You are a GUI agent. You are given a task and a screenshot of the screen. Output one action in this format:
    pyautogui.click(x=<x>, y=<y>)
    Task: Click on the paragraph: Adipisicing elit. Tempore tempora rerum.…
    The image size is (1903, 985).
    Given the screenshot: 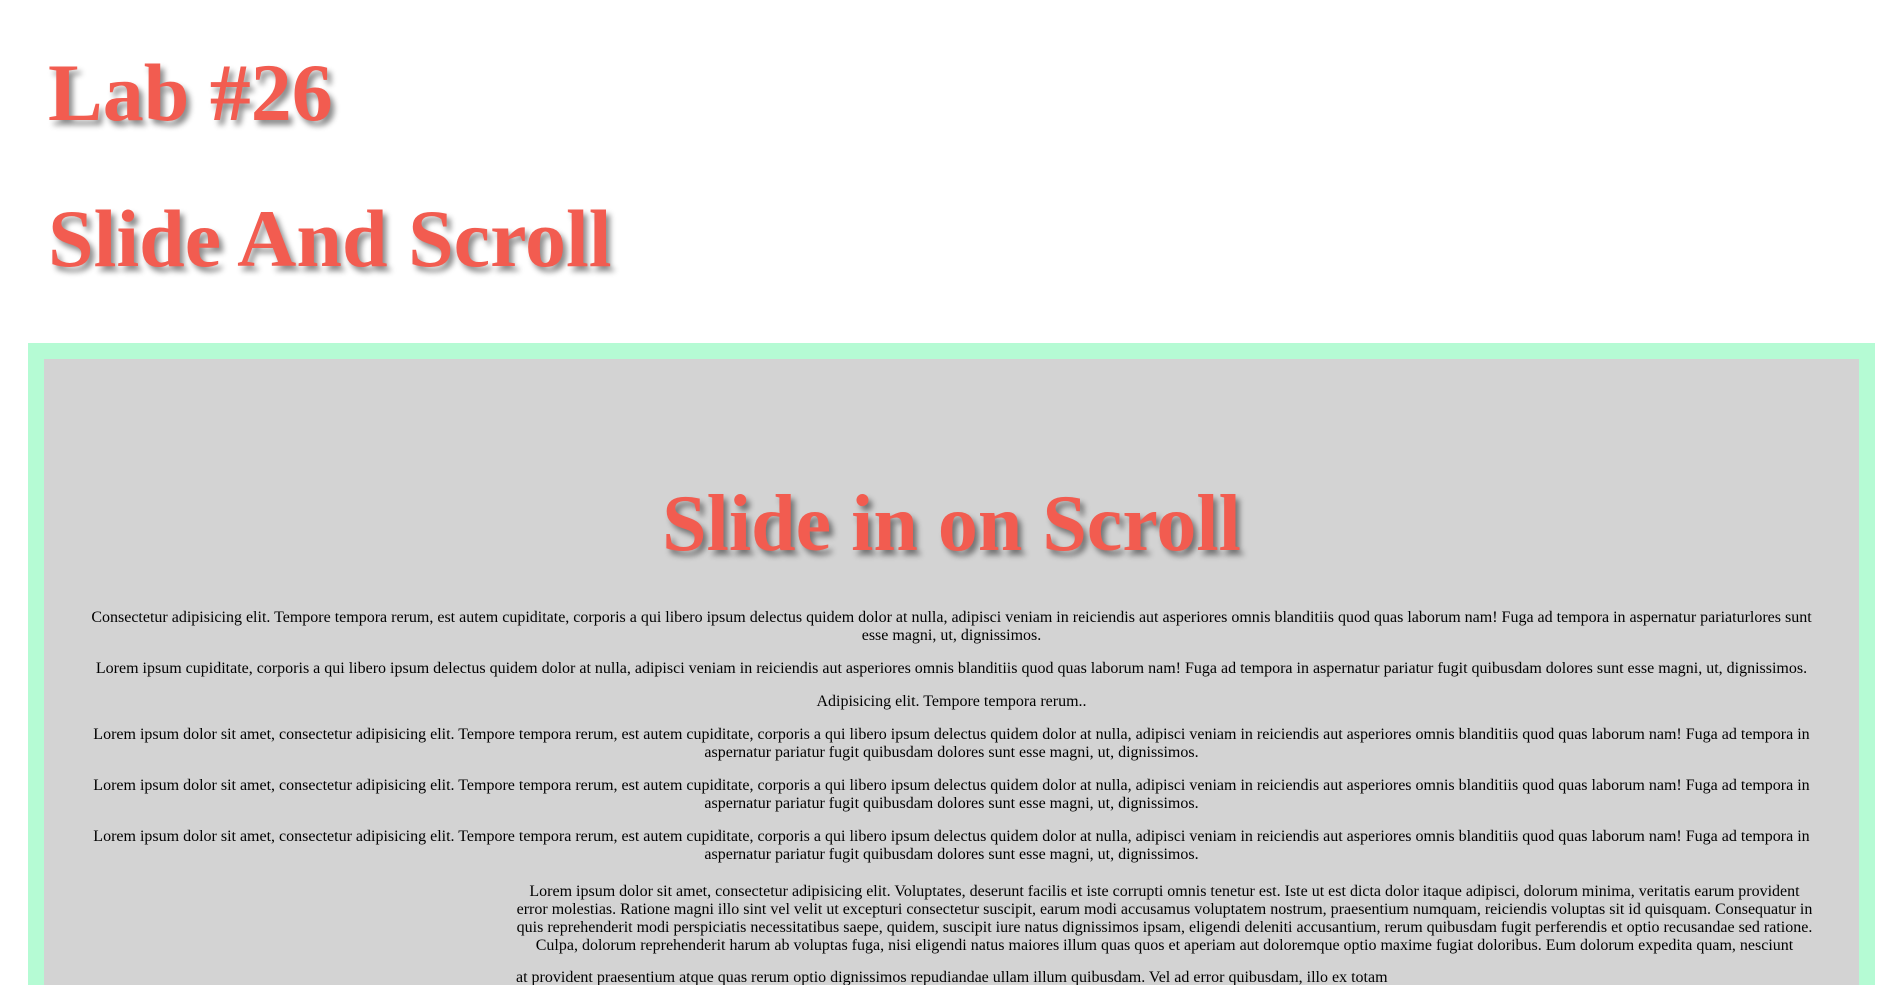 What is the action you would take?
    pyautogui.click(x=951, y=701)
    